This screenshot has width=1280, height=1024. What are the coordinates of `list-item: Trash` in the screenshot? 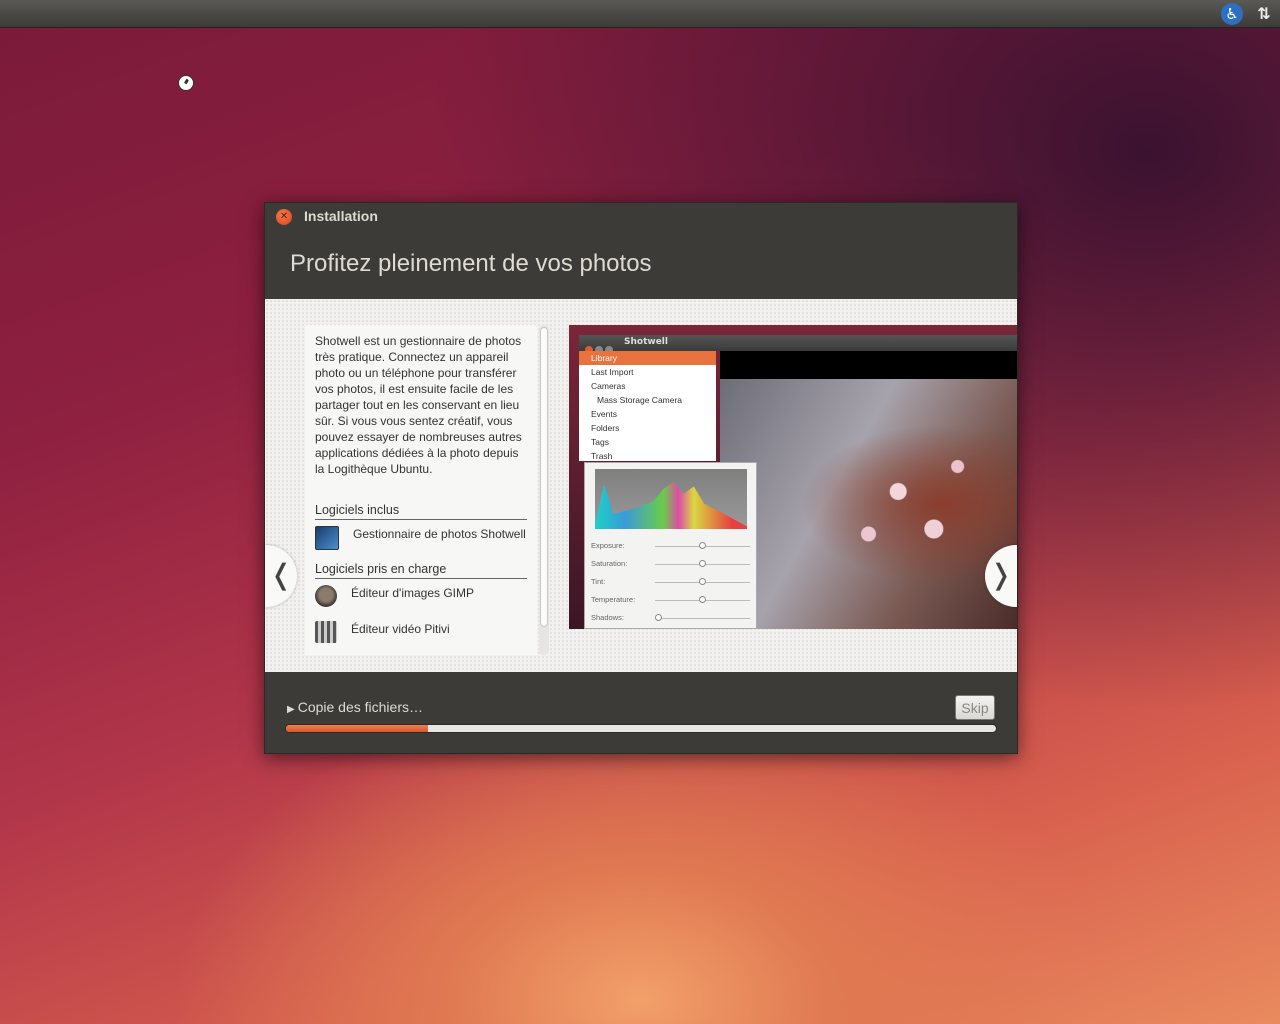 It's located at (602, 456).